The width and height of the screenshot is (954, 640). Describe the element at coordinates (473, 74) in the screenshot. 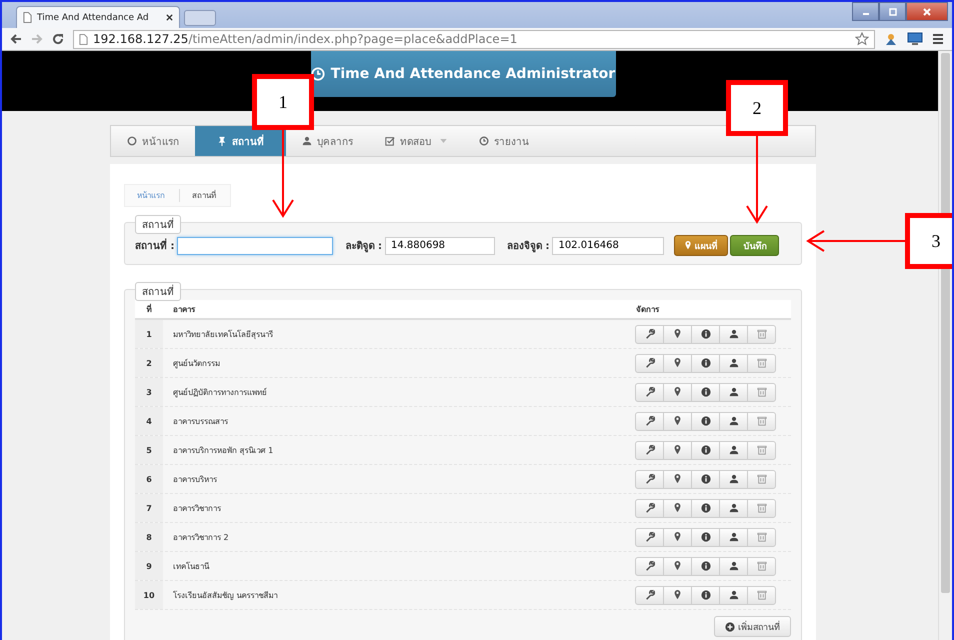

I see `app-title-text: Time And Attendance Administrator` at that location.